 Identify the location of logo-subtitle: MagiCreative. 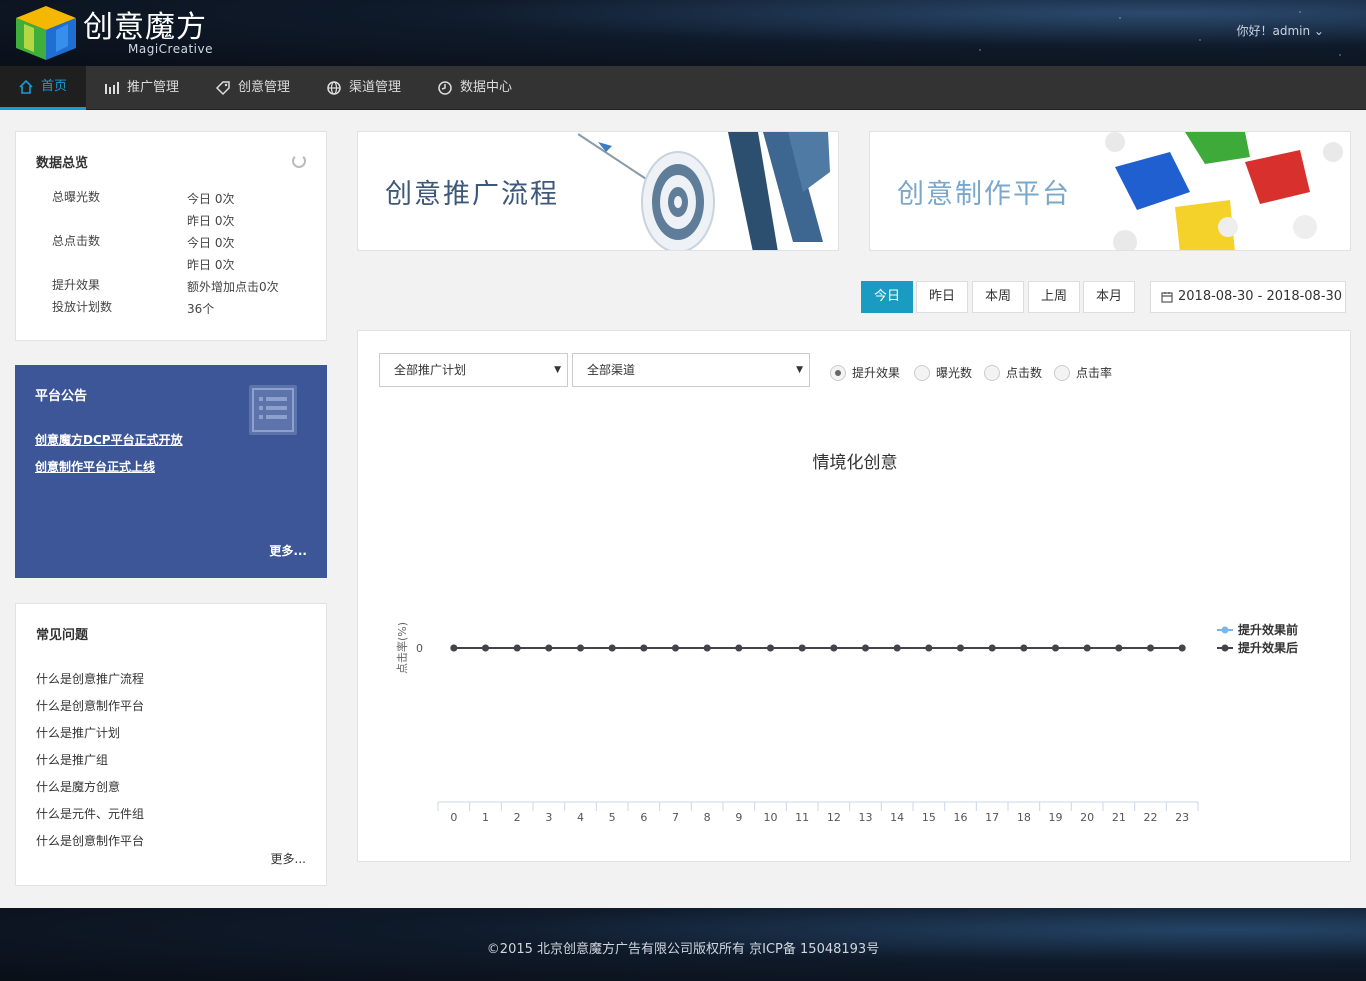
(170, 49).